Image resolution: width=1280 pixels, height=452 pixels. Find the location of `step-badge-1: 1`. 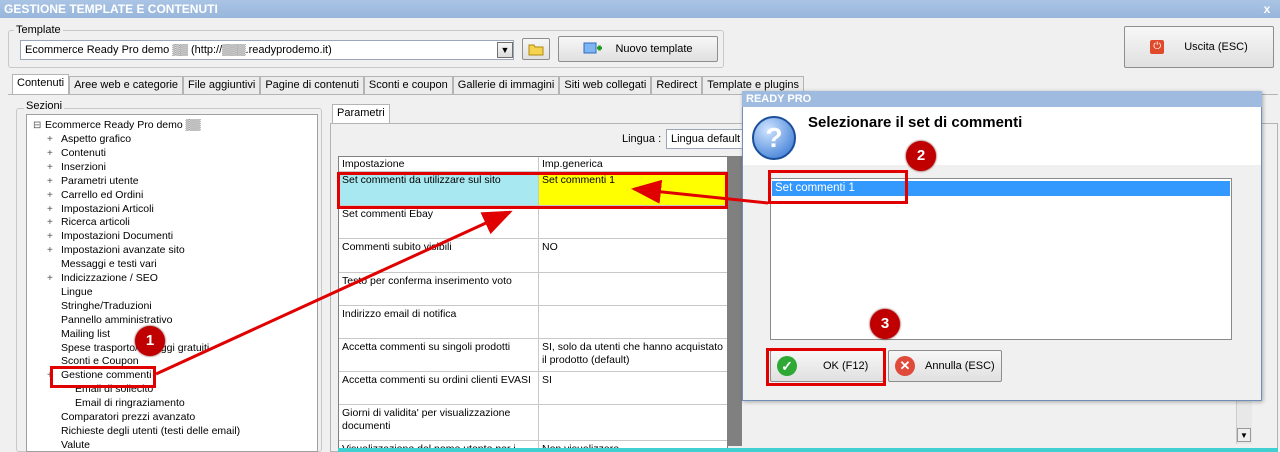

step-badge-1: 1 is located at coordinates (150, 341).